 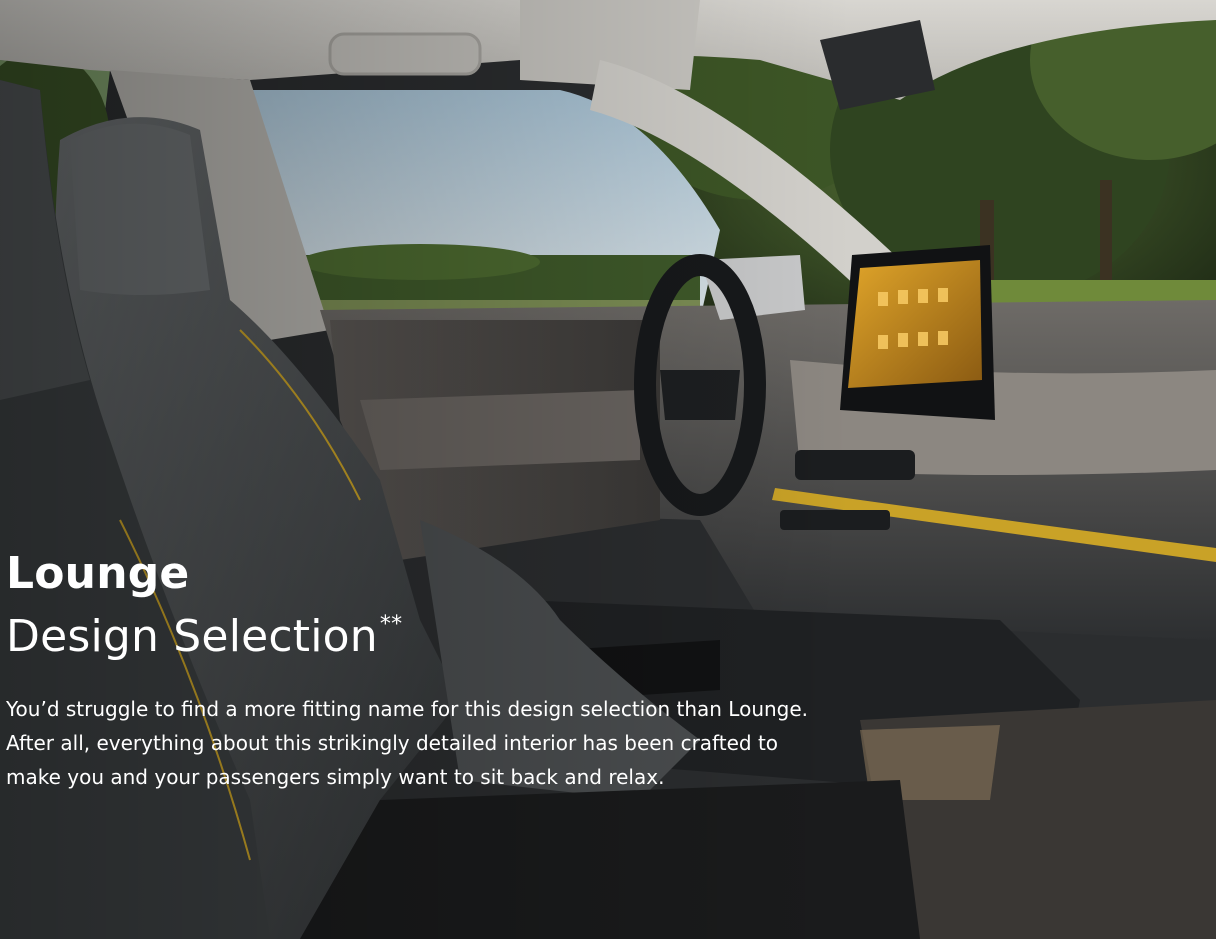 I want to click on hero-title-text: Design Selection, so click(x=192, y=636).